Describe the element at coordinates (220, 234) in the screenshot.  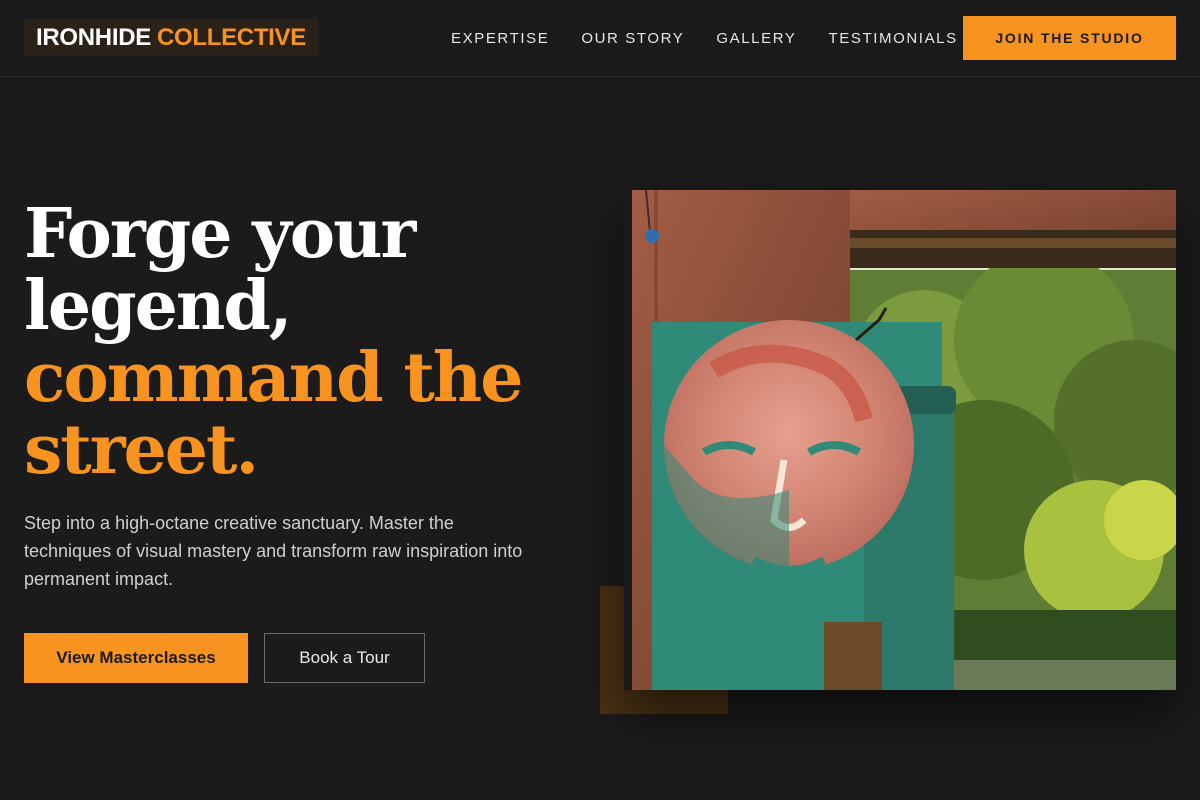
I see `headline-line-1: Forge your` at that location.